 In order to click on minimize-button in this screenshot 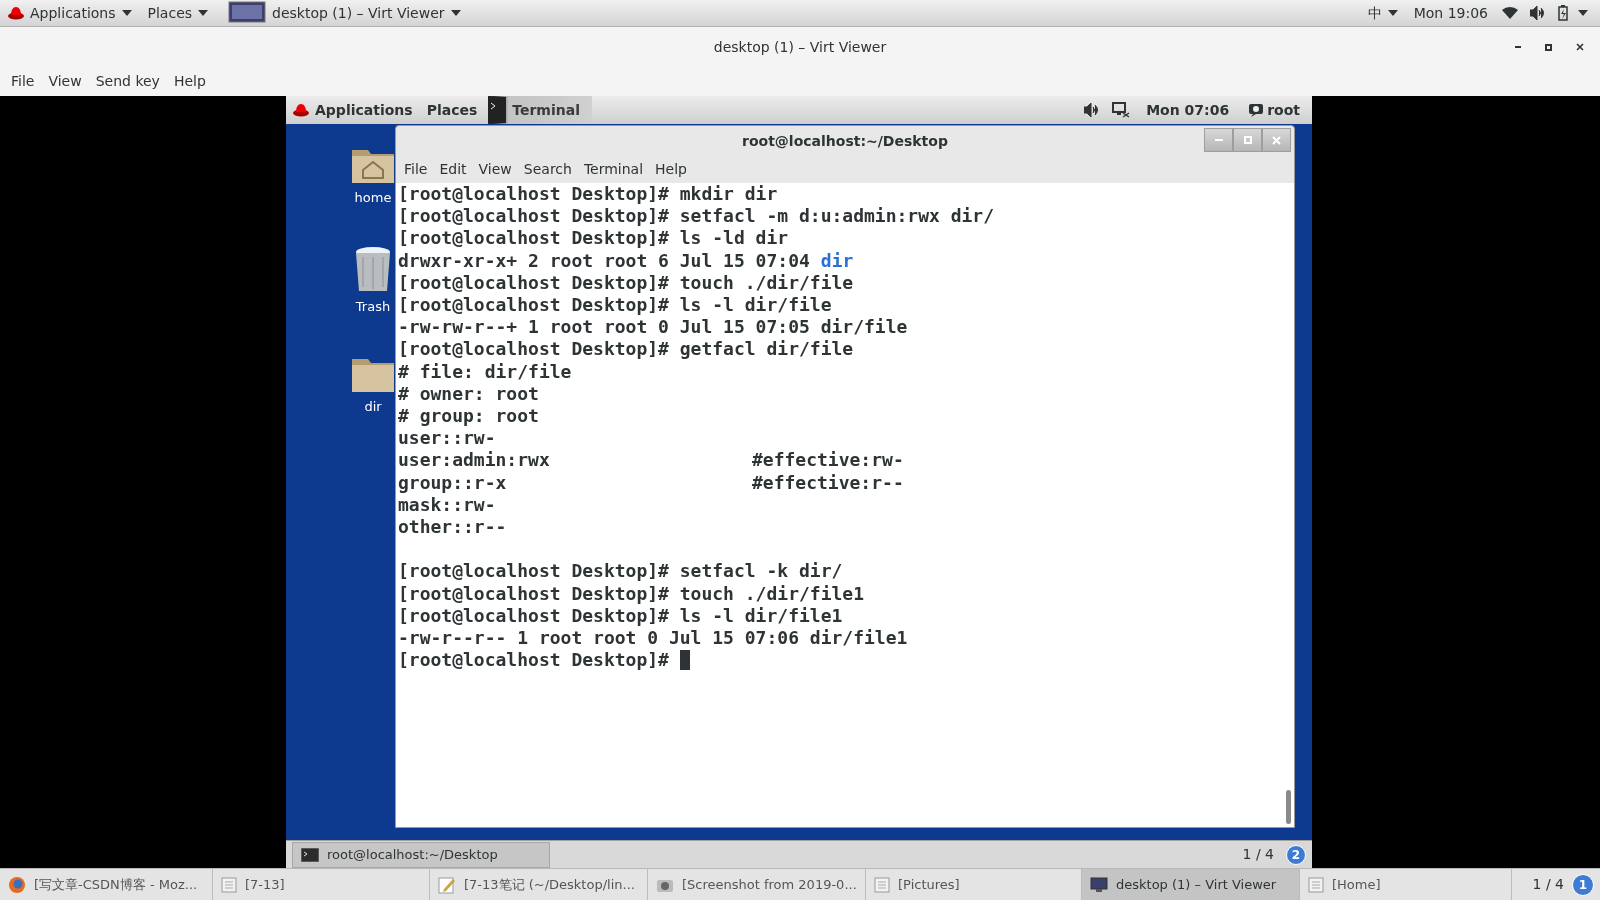, I will do `click(1218, 140)`.